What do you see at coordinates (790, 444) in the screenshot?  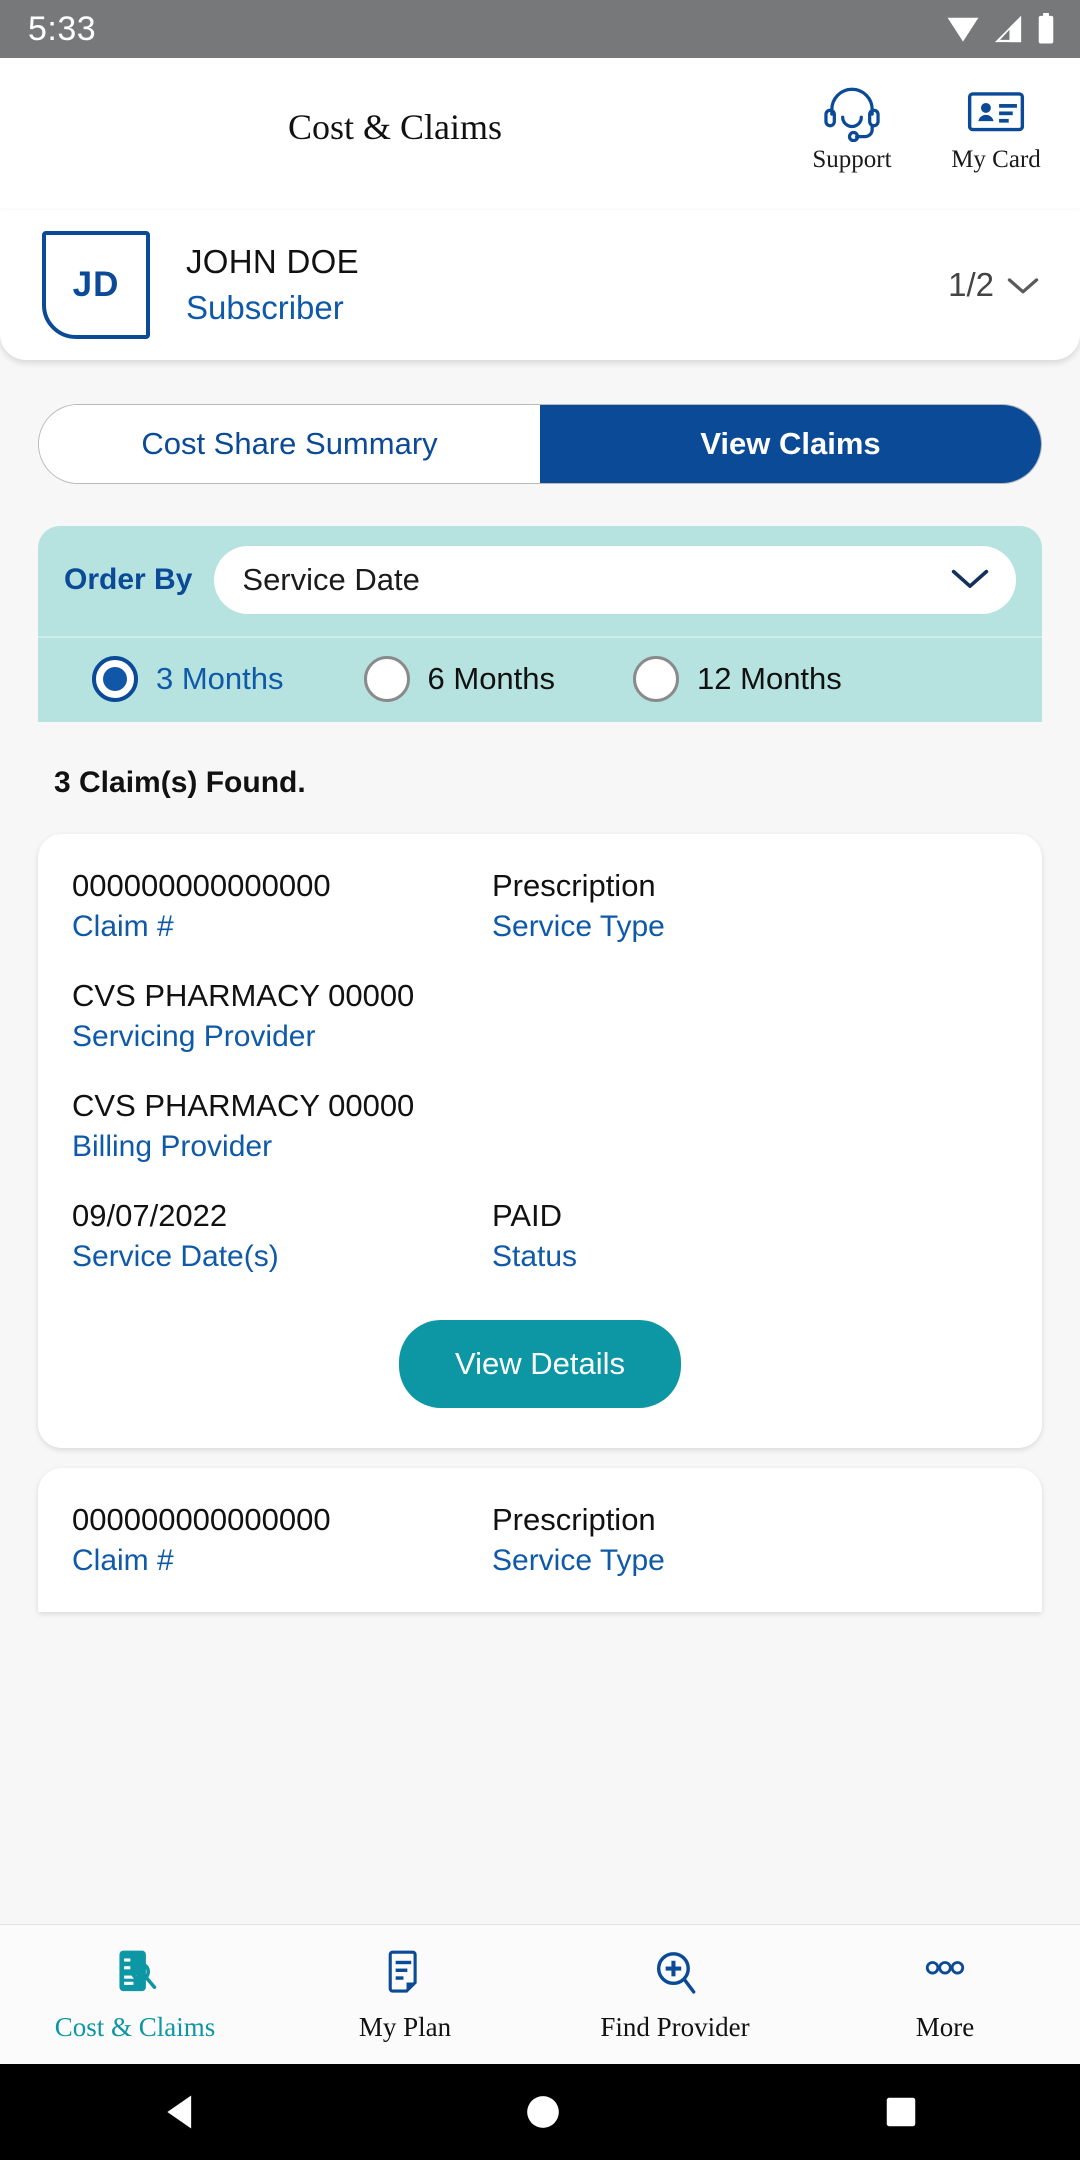 I see `tab-view-claims: View Claims` at bounding box center [790, 444].